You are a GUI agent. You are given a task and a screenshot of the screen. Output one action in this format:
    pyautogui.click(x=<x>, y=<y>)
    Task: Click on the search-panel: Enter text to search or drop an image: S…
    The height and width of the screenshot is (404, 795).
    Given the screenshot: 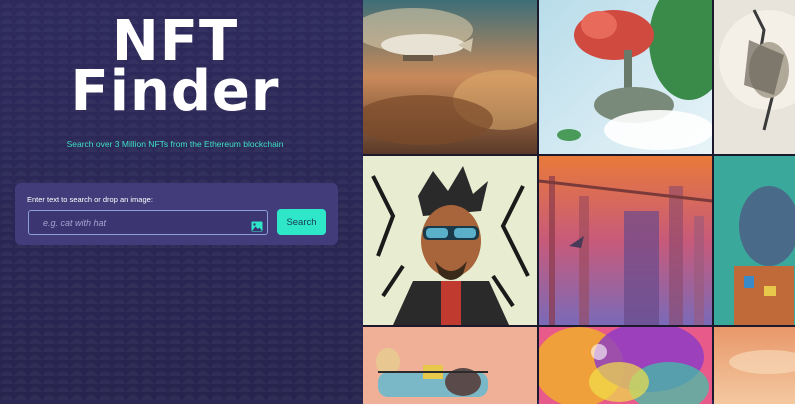 What is the action you would take?
    pyautogui.click(x=176, y=214)
    